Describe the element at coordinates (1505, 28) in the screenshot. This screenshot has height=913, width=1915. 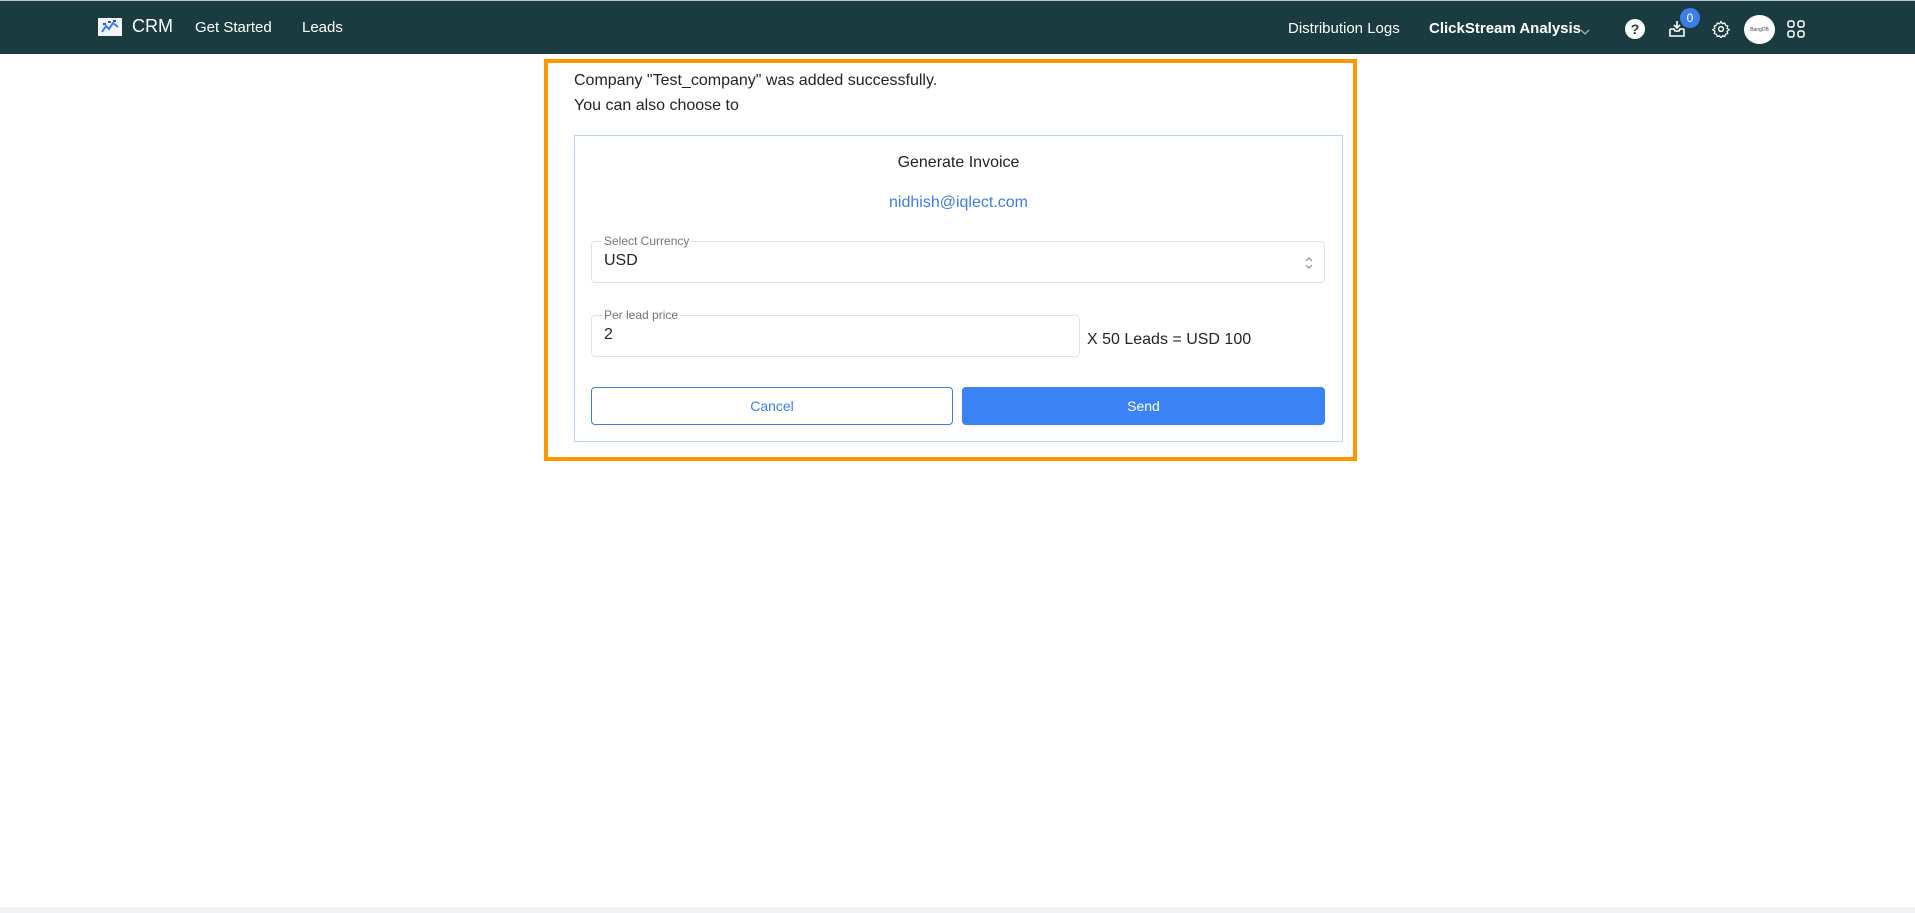
I see `workspace-selector: ClickStream Analysis` at that location.